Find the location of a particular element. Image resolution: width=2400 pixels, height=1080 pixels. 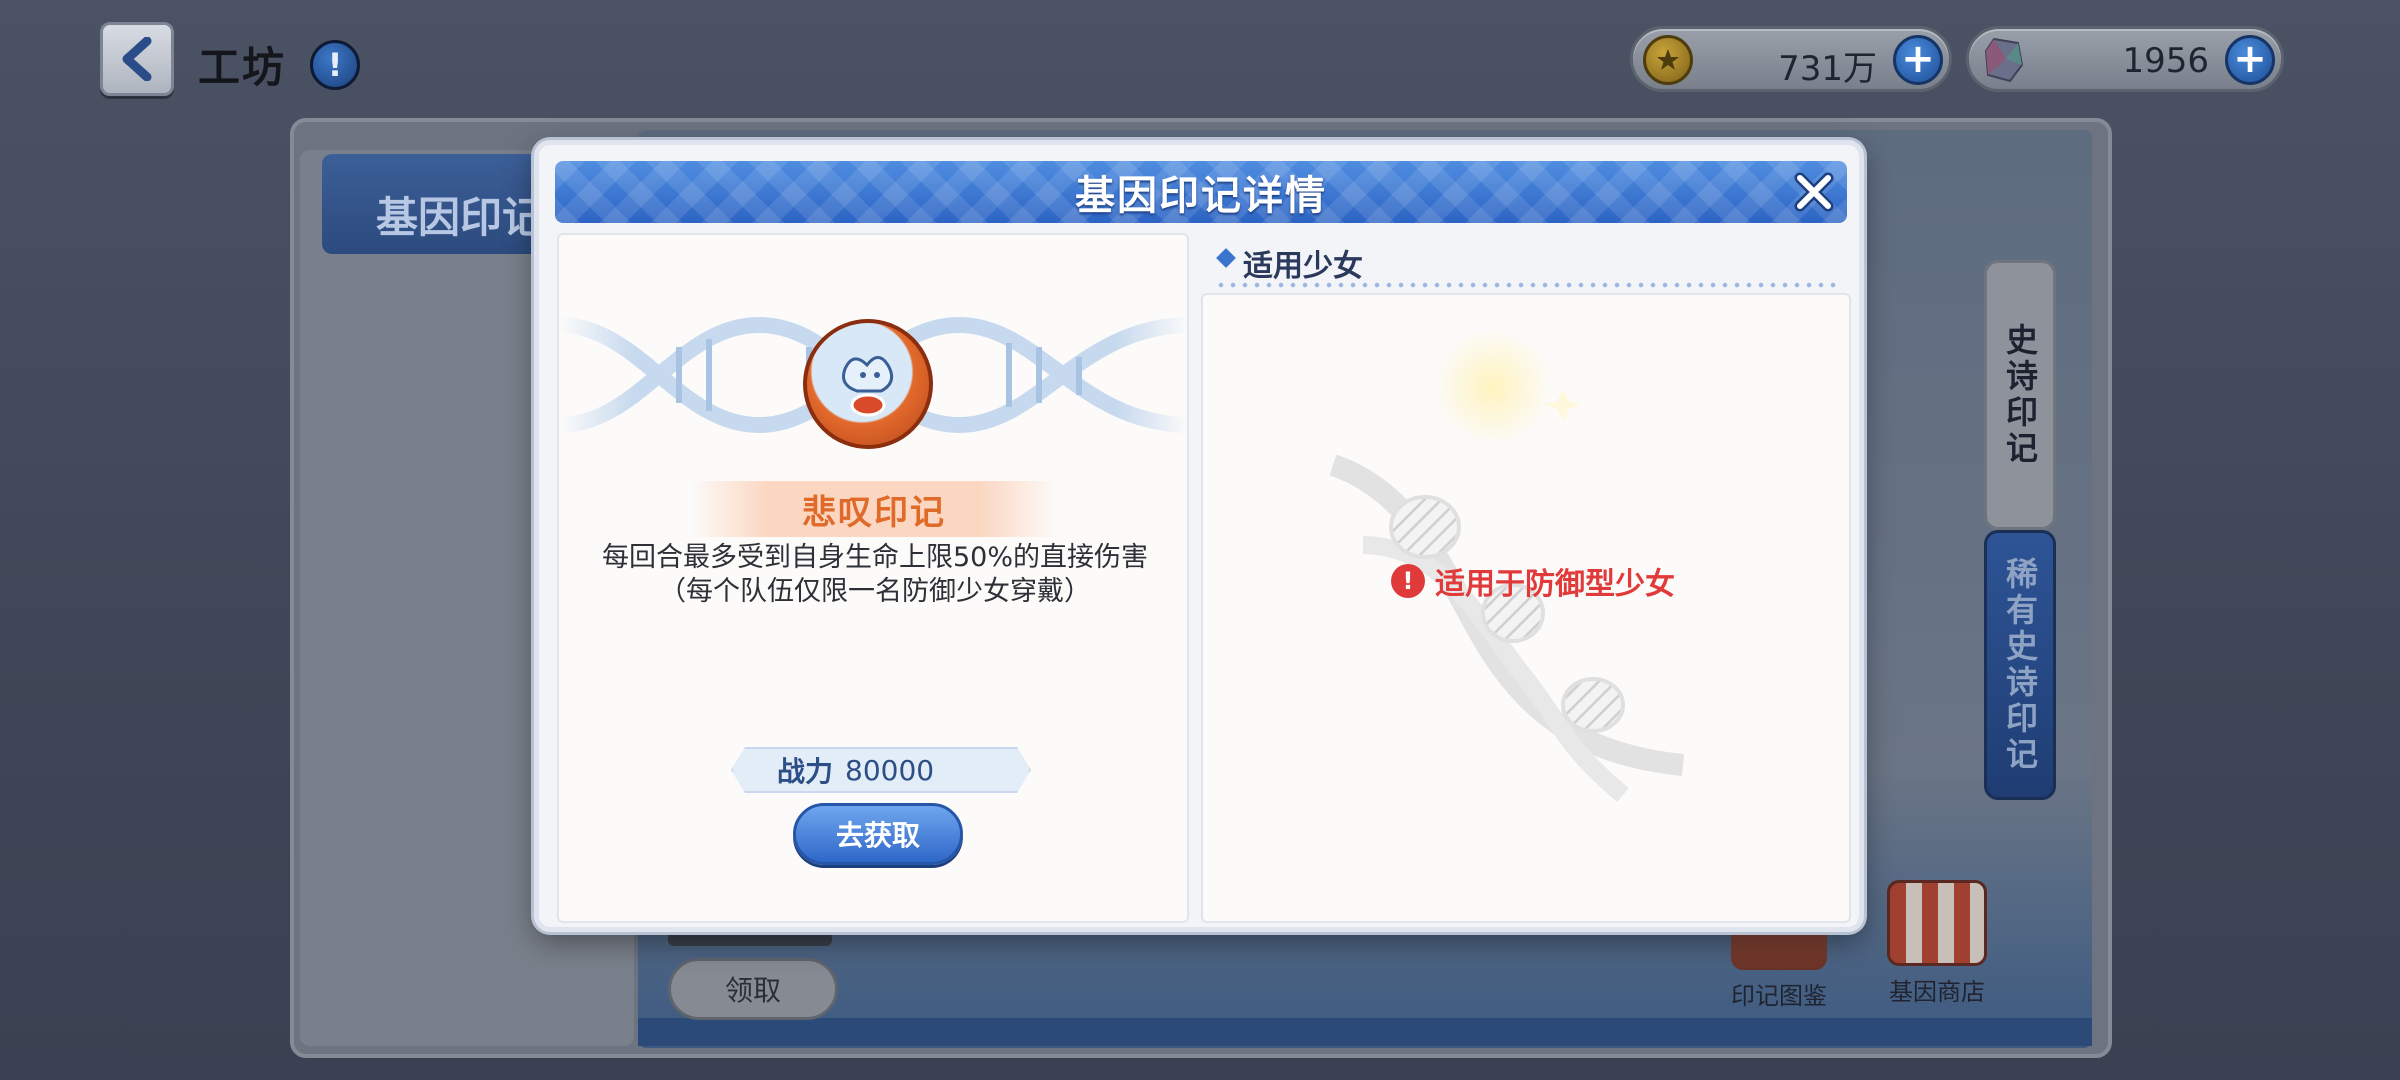

tab-gene-imprint: 基因印记 is located at coordinates (442, 204).